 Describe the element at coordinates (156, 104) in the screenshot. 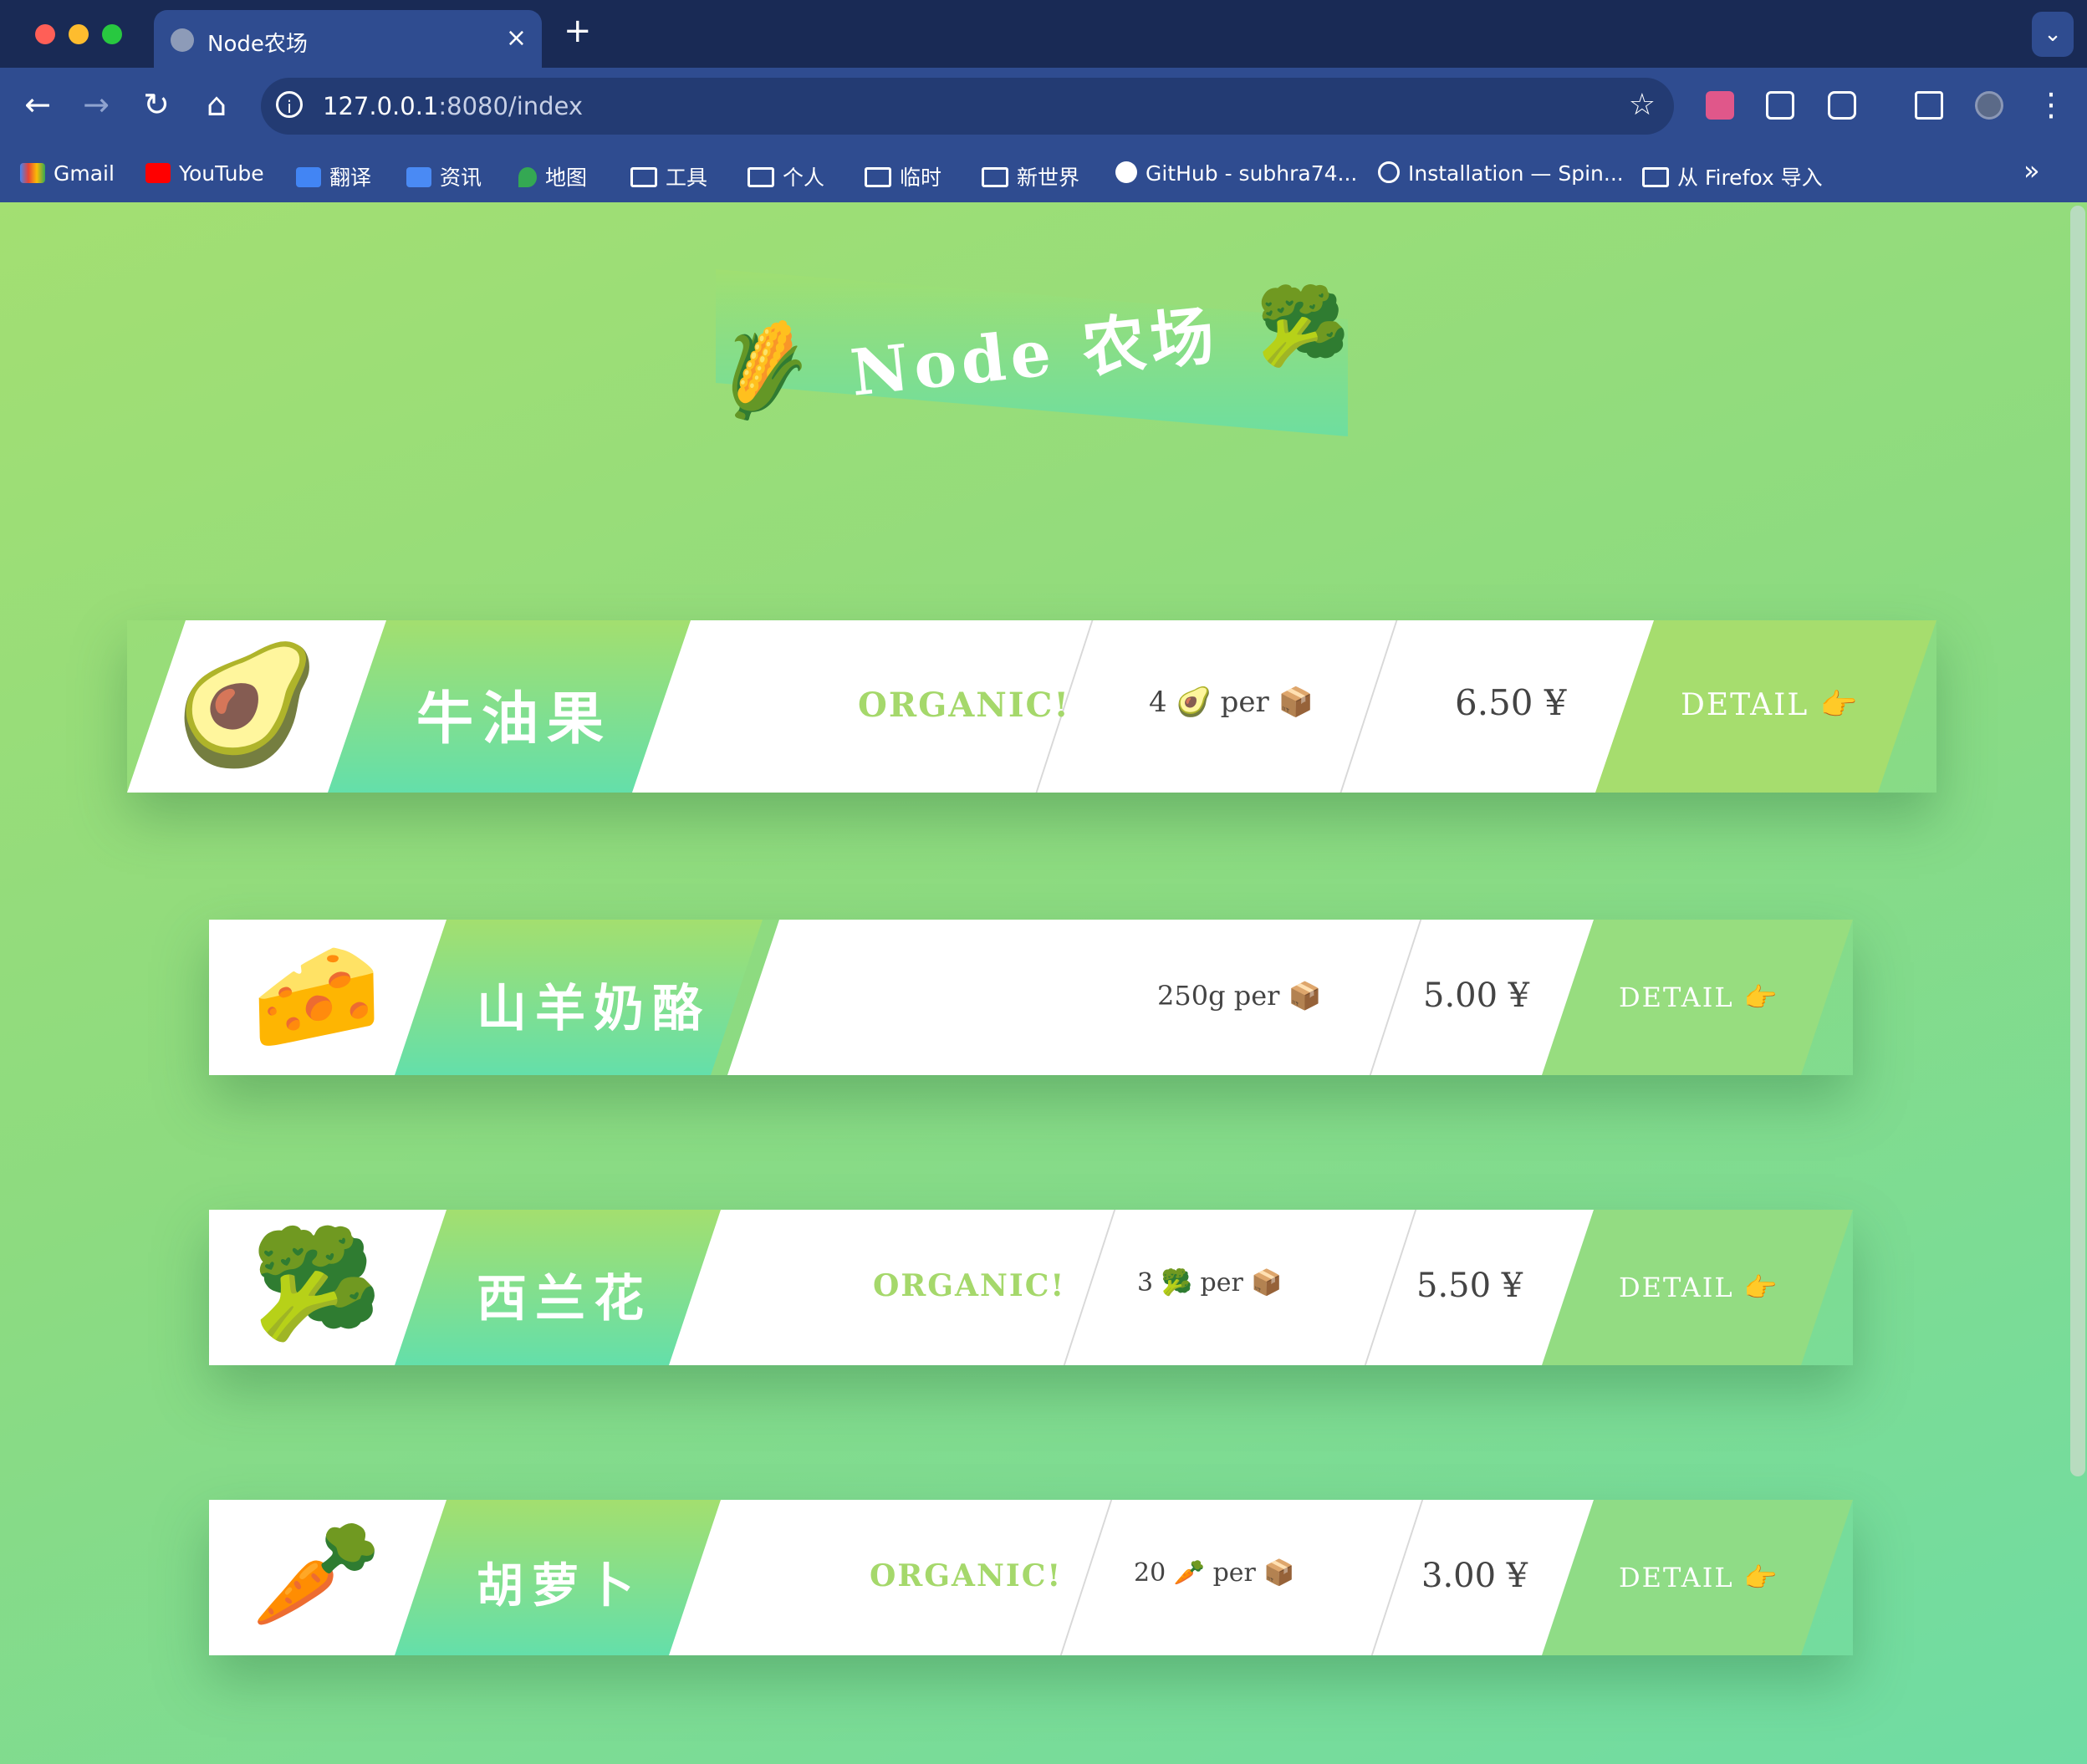

I see `reload-icon: ↻` at that location.